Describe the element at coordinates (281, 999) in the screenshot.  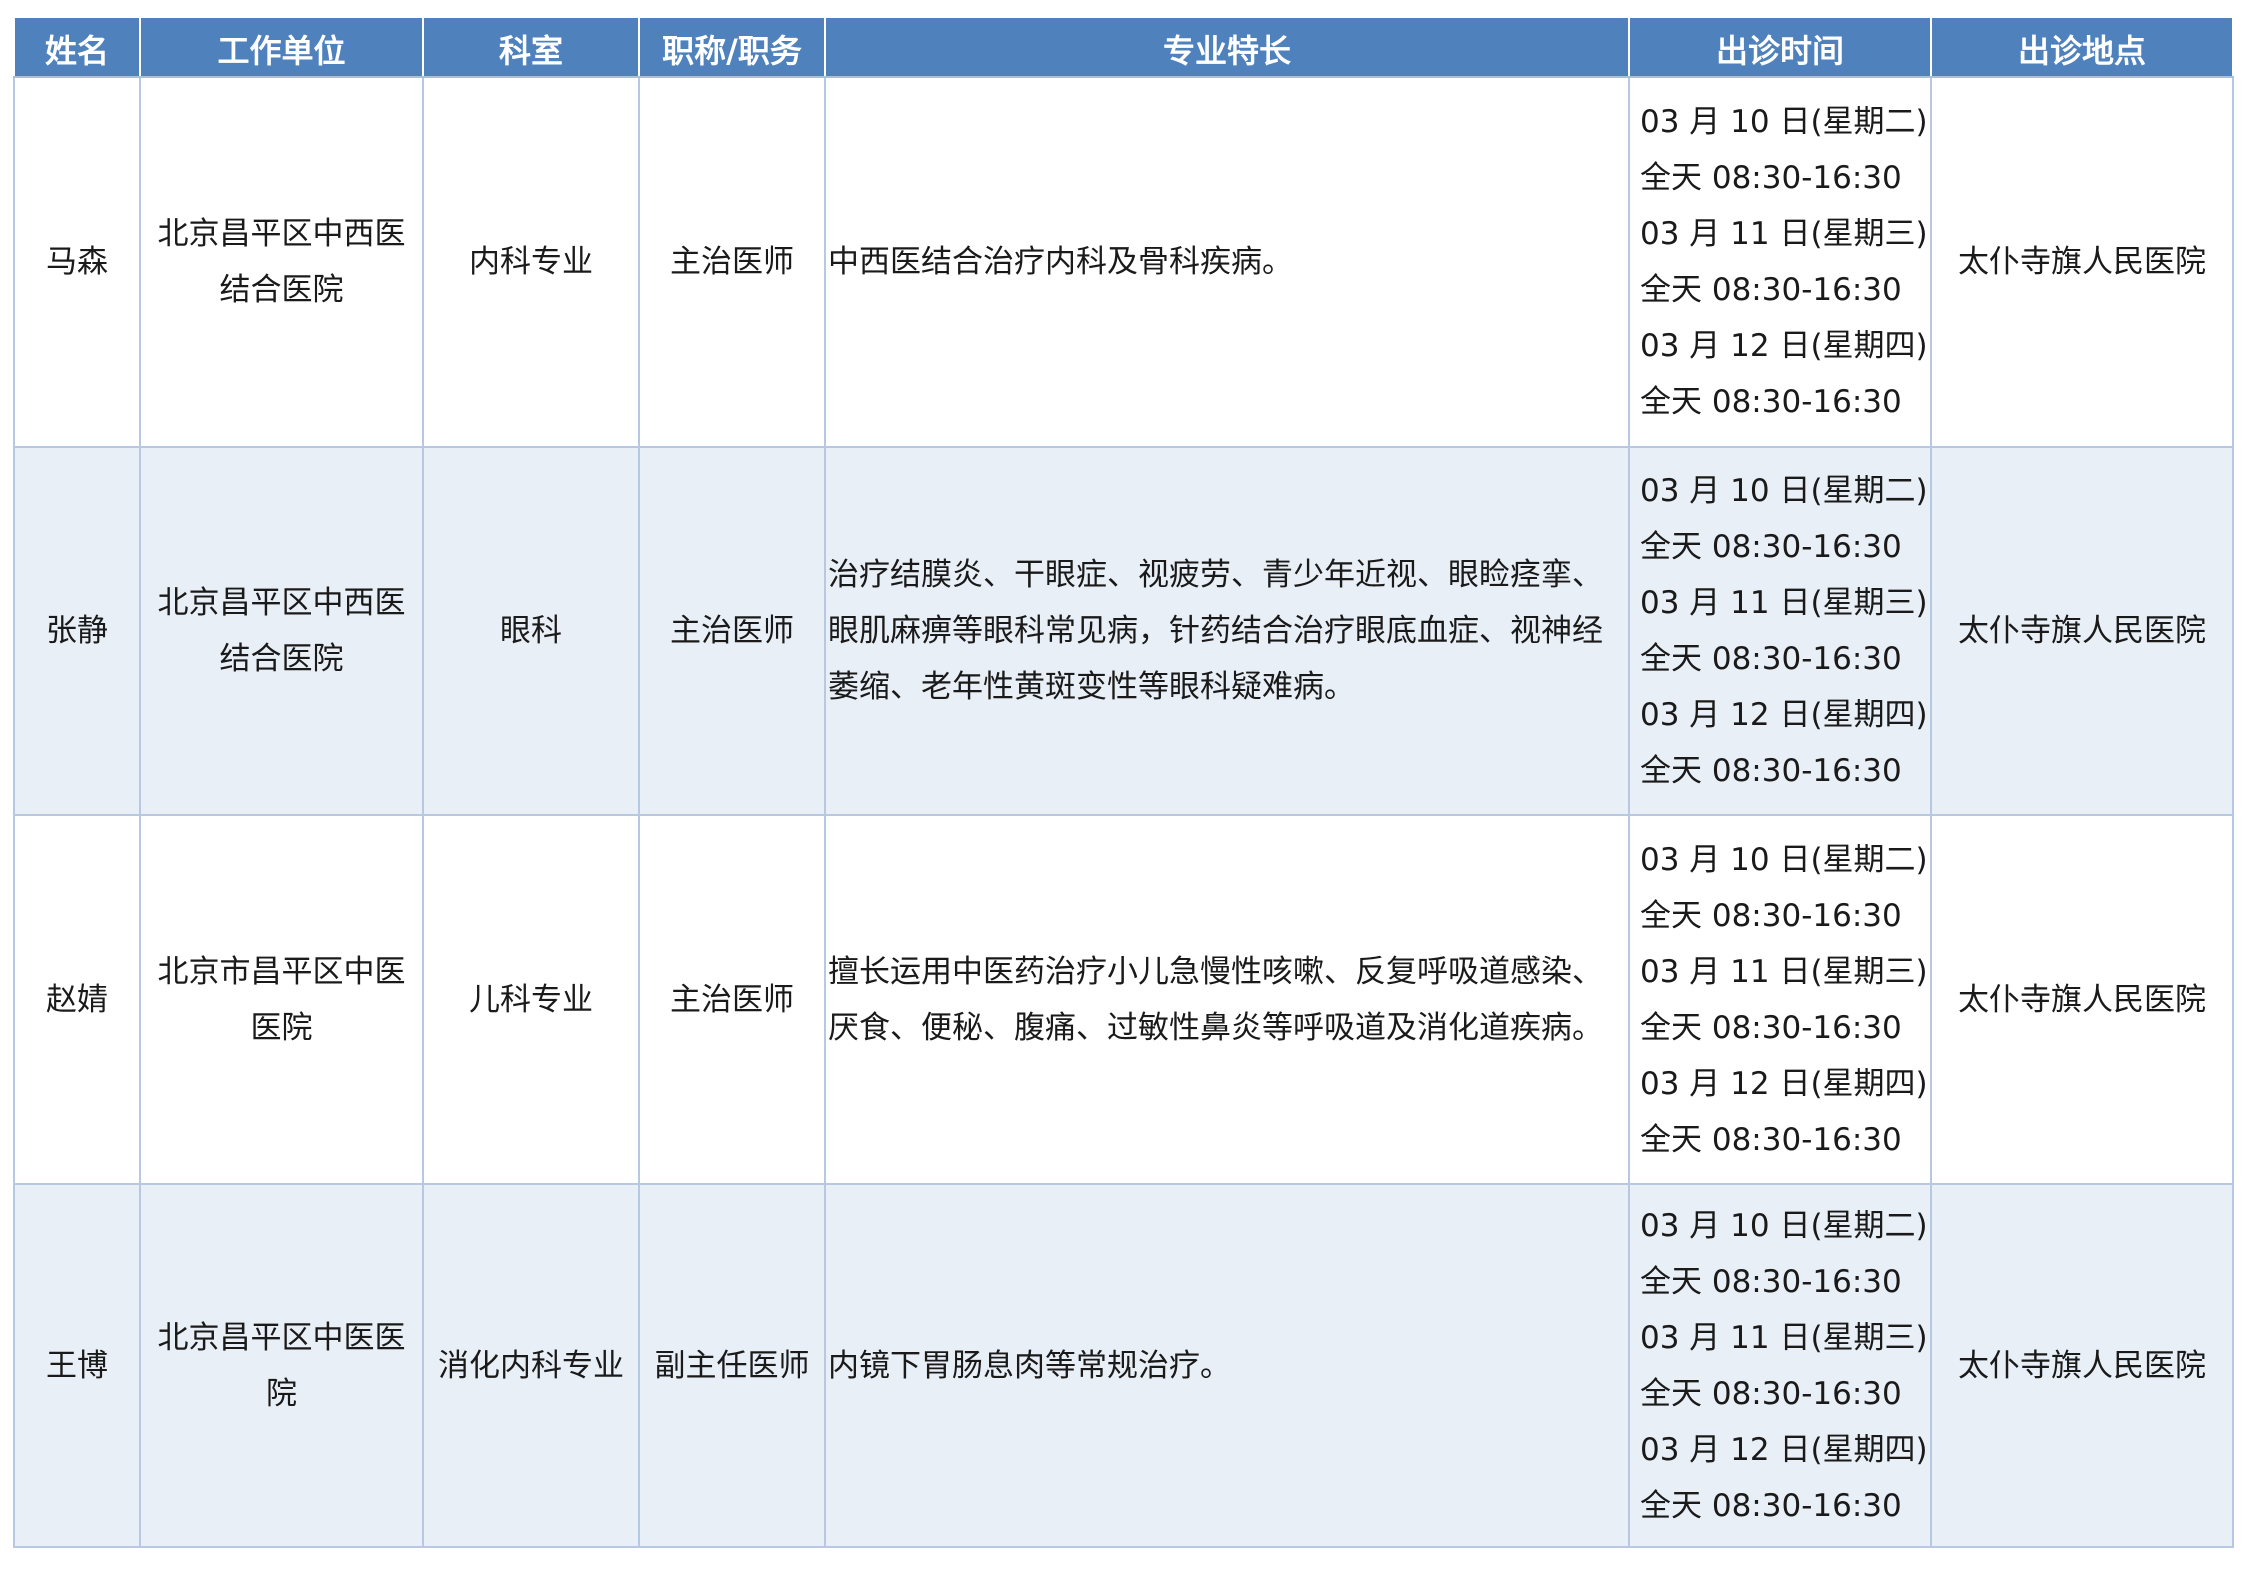
I see `cell-unit: 北京市昌平区中医医院` at that location.